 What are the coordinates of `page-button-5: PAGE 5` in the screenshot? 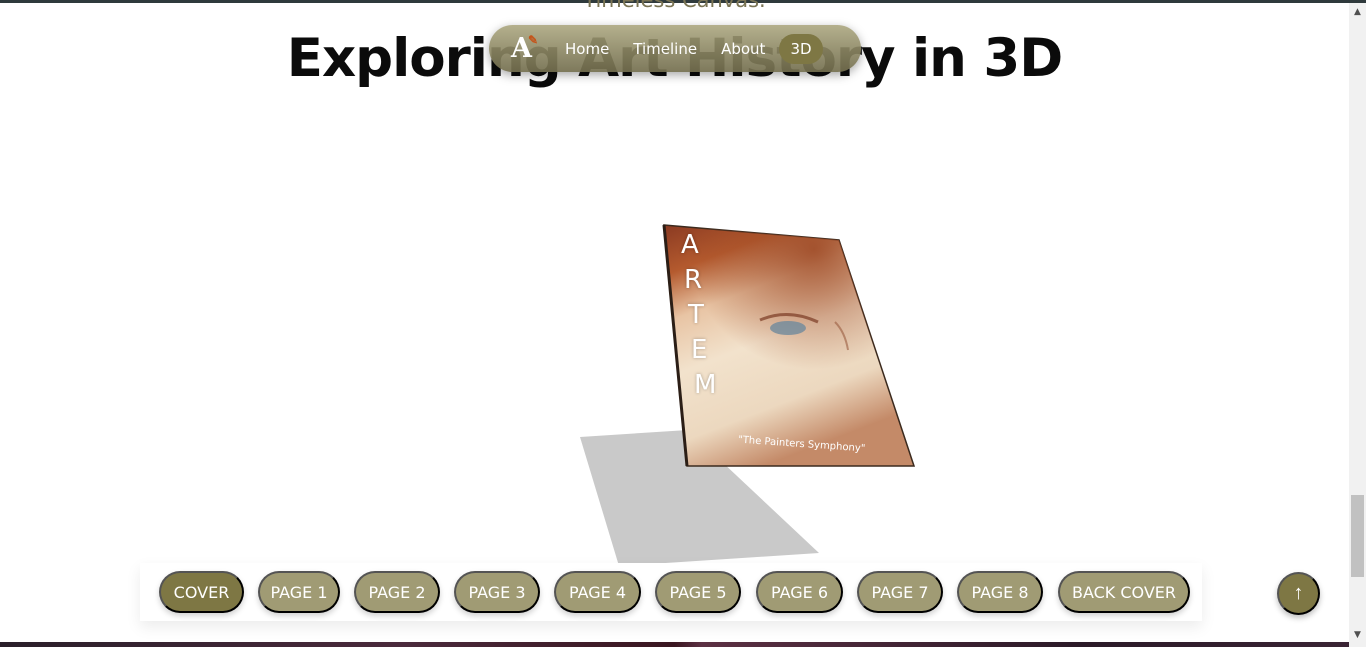 It's located at (698, 592).